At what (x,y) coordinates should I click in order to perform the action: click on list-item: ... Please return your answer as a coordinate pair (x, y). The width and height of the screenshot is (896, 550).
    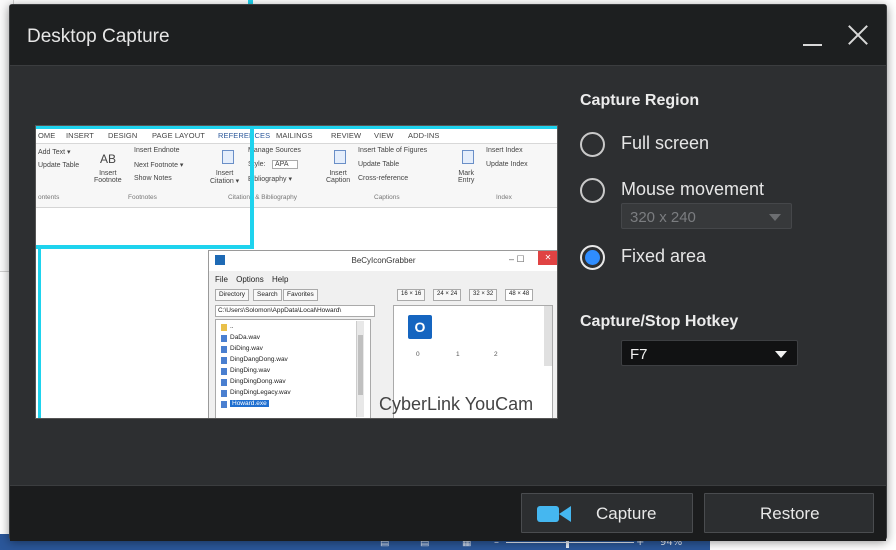
    Looking at the image, I should click on (232, 326).